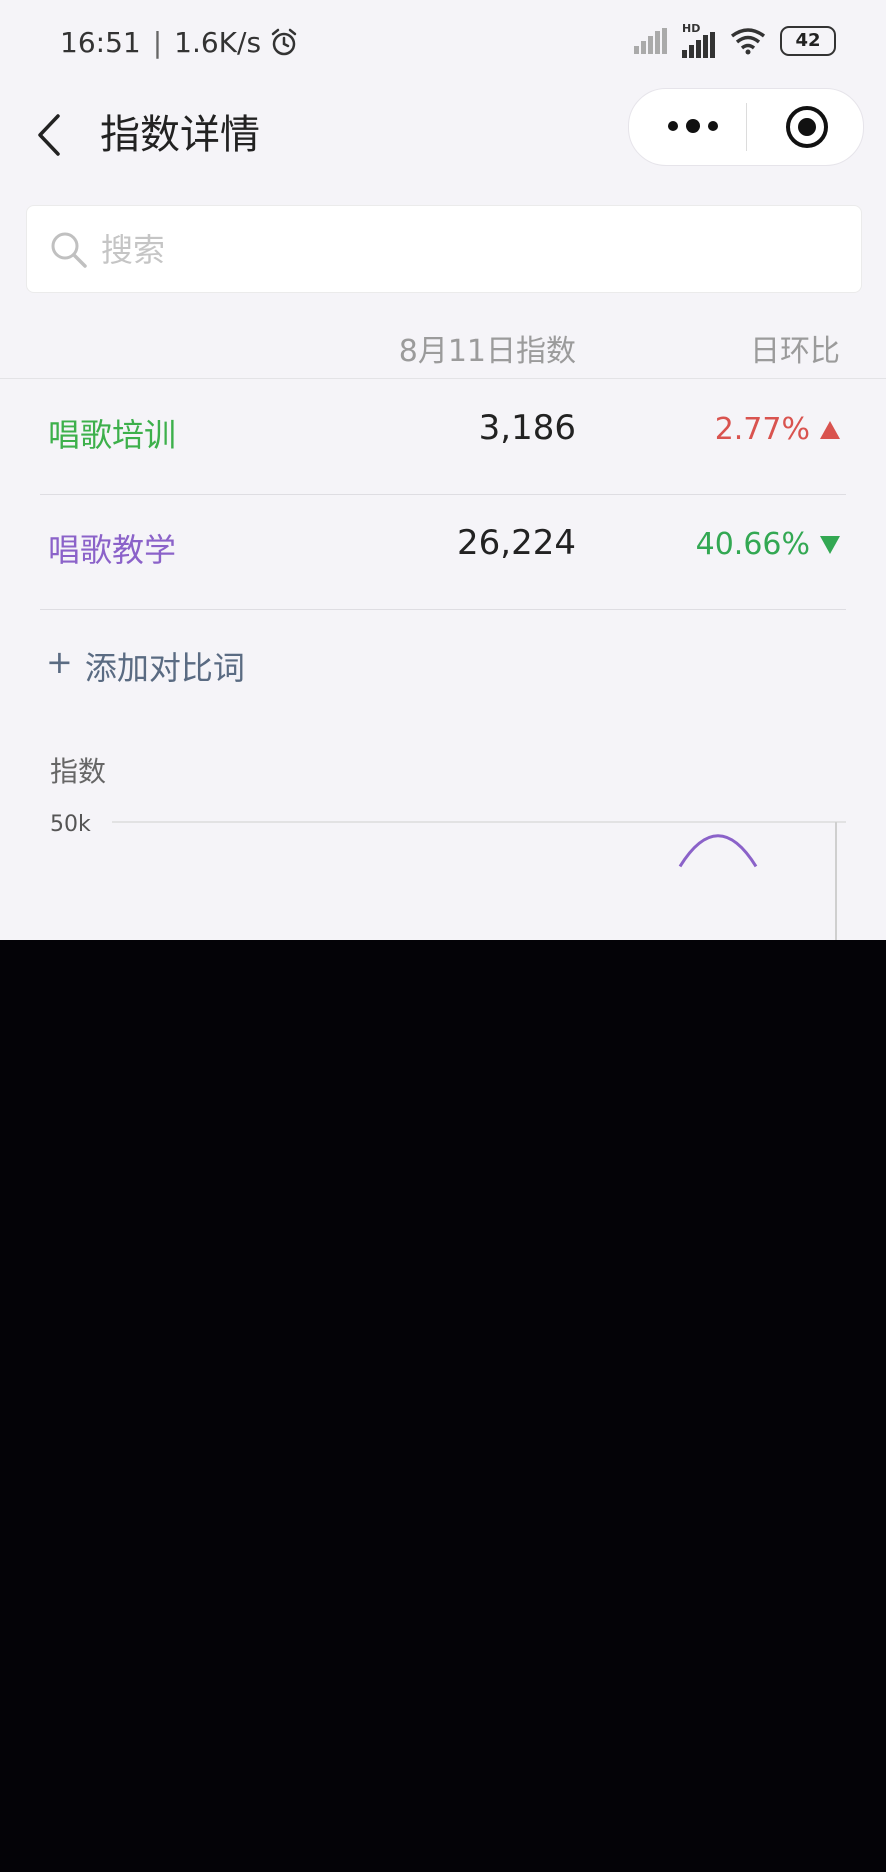 Image resolution: width=886 pixels, height=1872 pixels. Describe the element at coordinates (650, 41) in the screenshot. I see `signal-icon` at that location.